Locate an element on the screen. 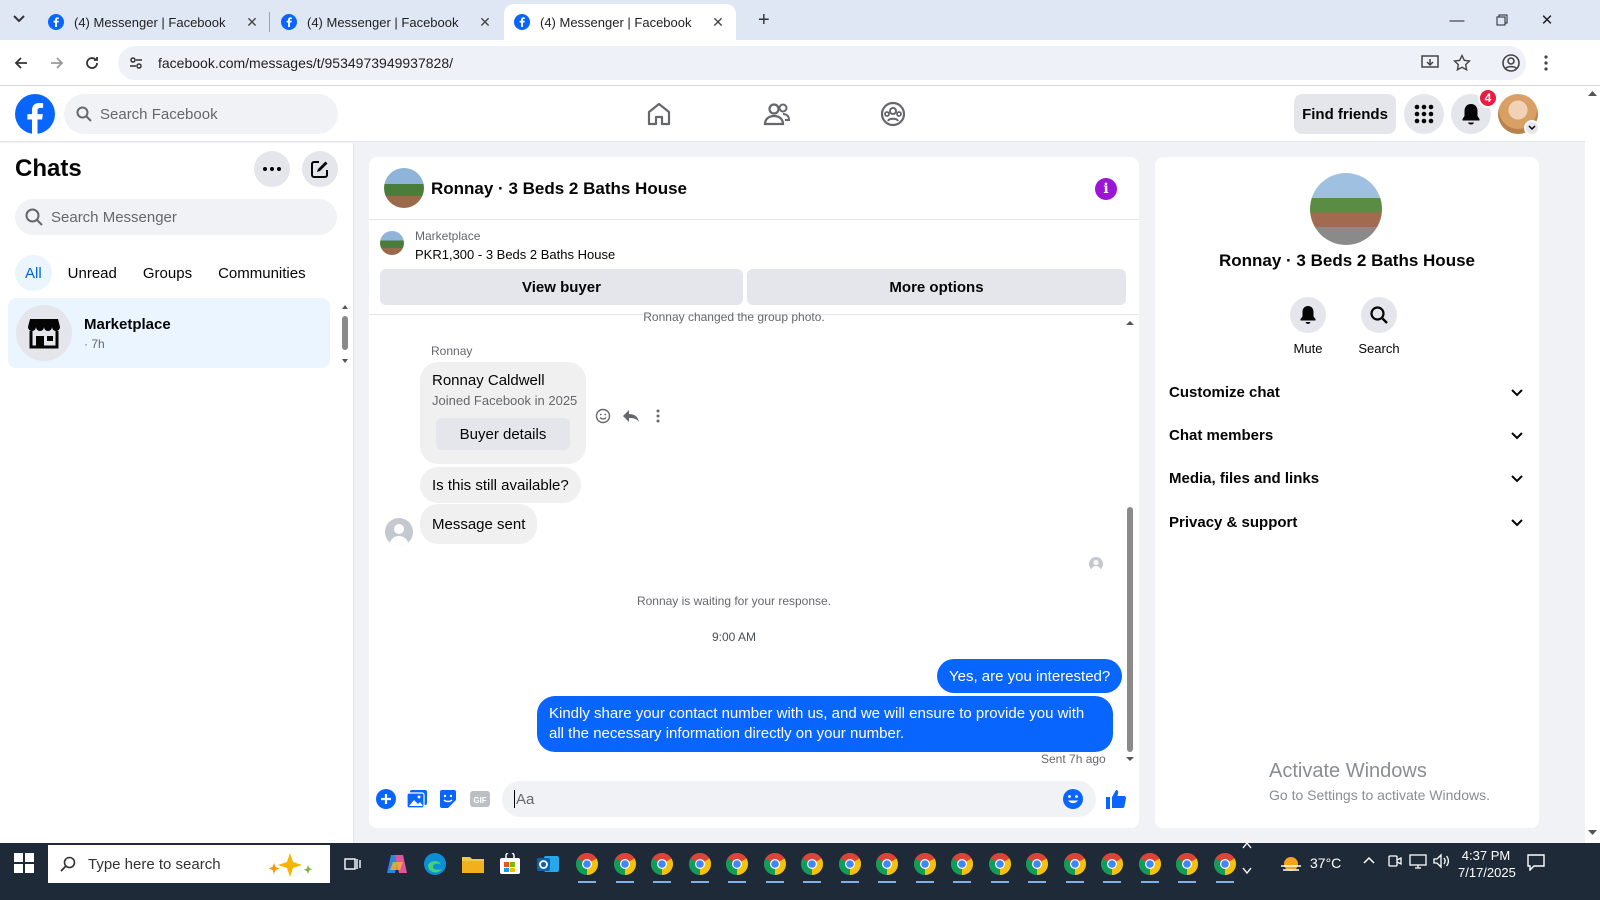  conversation-avatar is located at coordinates (404, 188).